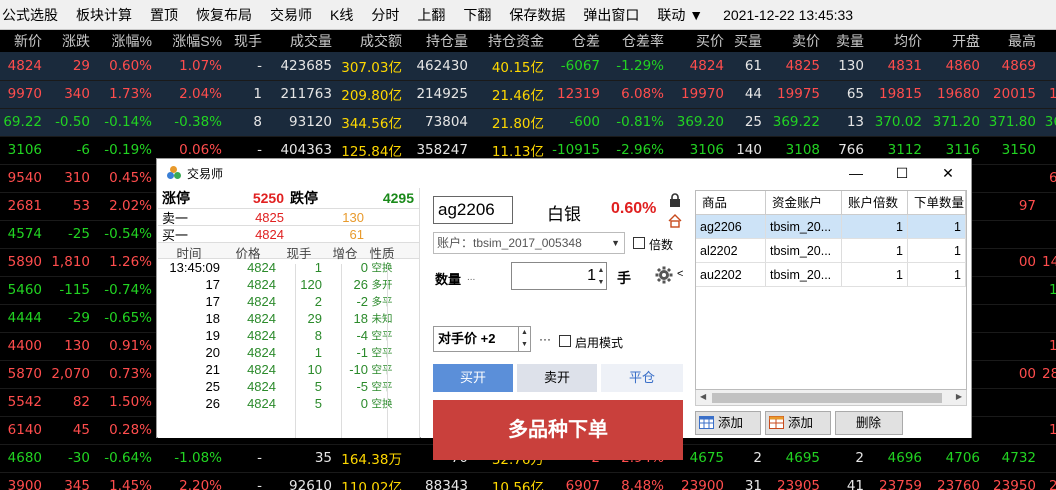 This screenshot has height=490, width=1056. What do you see at coordinates (869, 423) in the screenshot?
I see `delete-button: 删除` at bounding box center [869, 423].